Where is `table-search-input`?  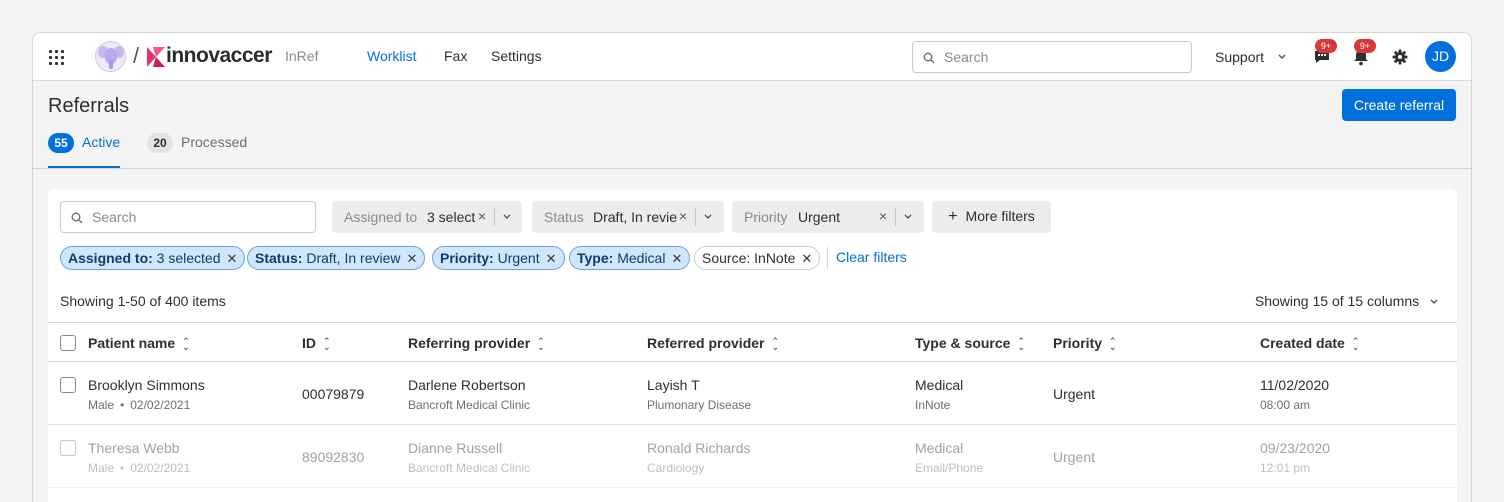 table-search-input is located at coordinates (197, 217).